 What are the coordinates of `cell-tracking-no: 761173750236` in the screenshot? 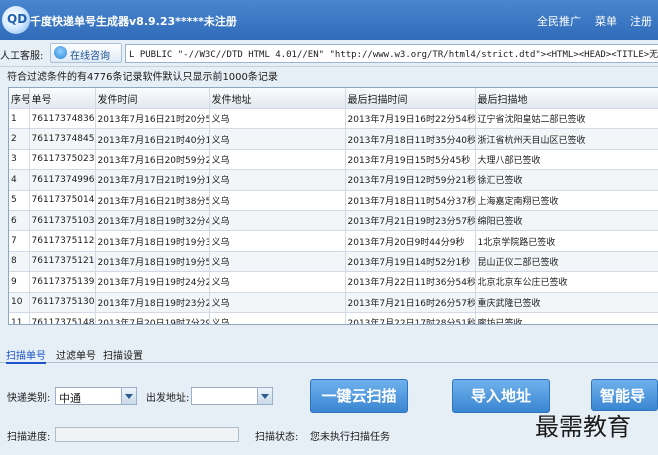 It's located at (62, 160).